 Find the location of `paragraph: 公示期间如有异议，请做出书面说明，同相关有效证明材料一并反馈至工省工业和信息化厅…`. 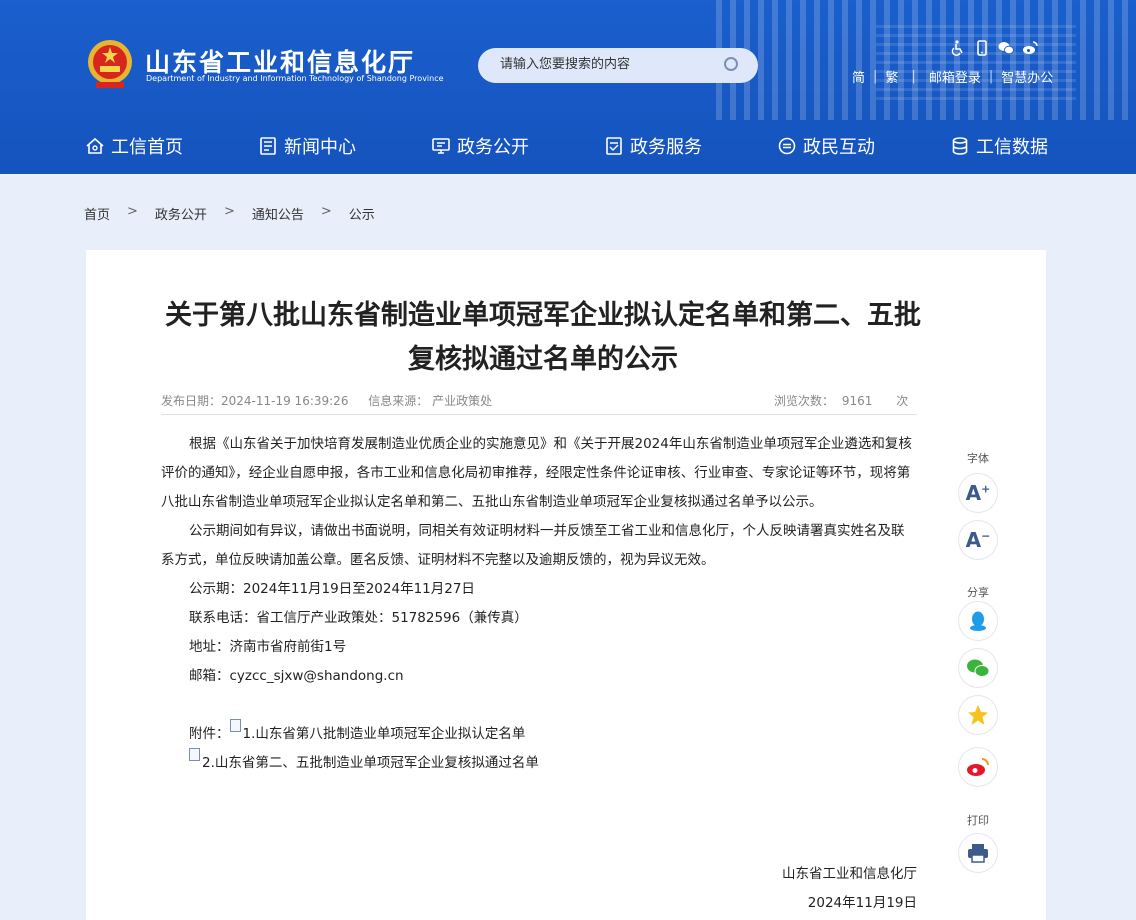

paragraph: 公示期间如有异议，请做出书面说明，同相关有效证明材料一并反馈至工省工业和信息化厅… is located at coordinates (533, 545).